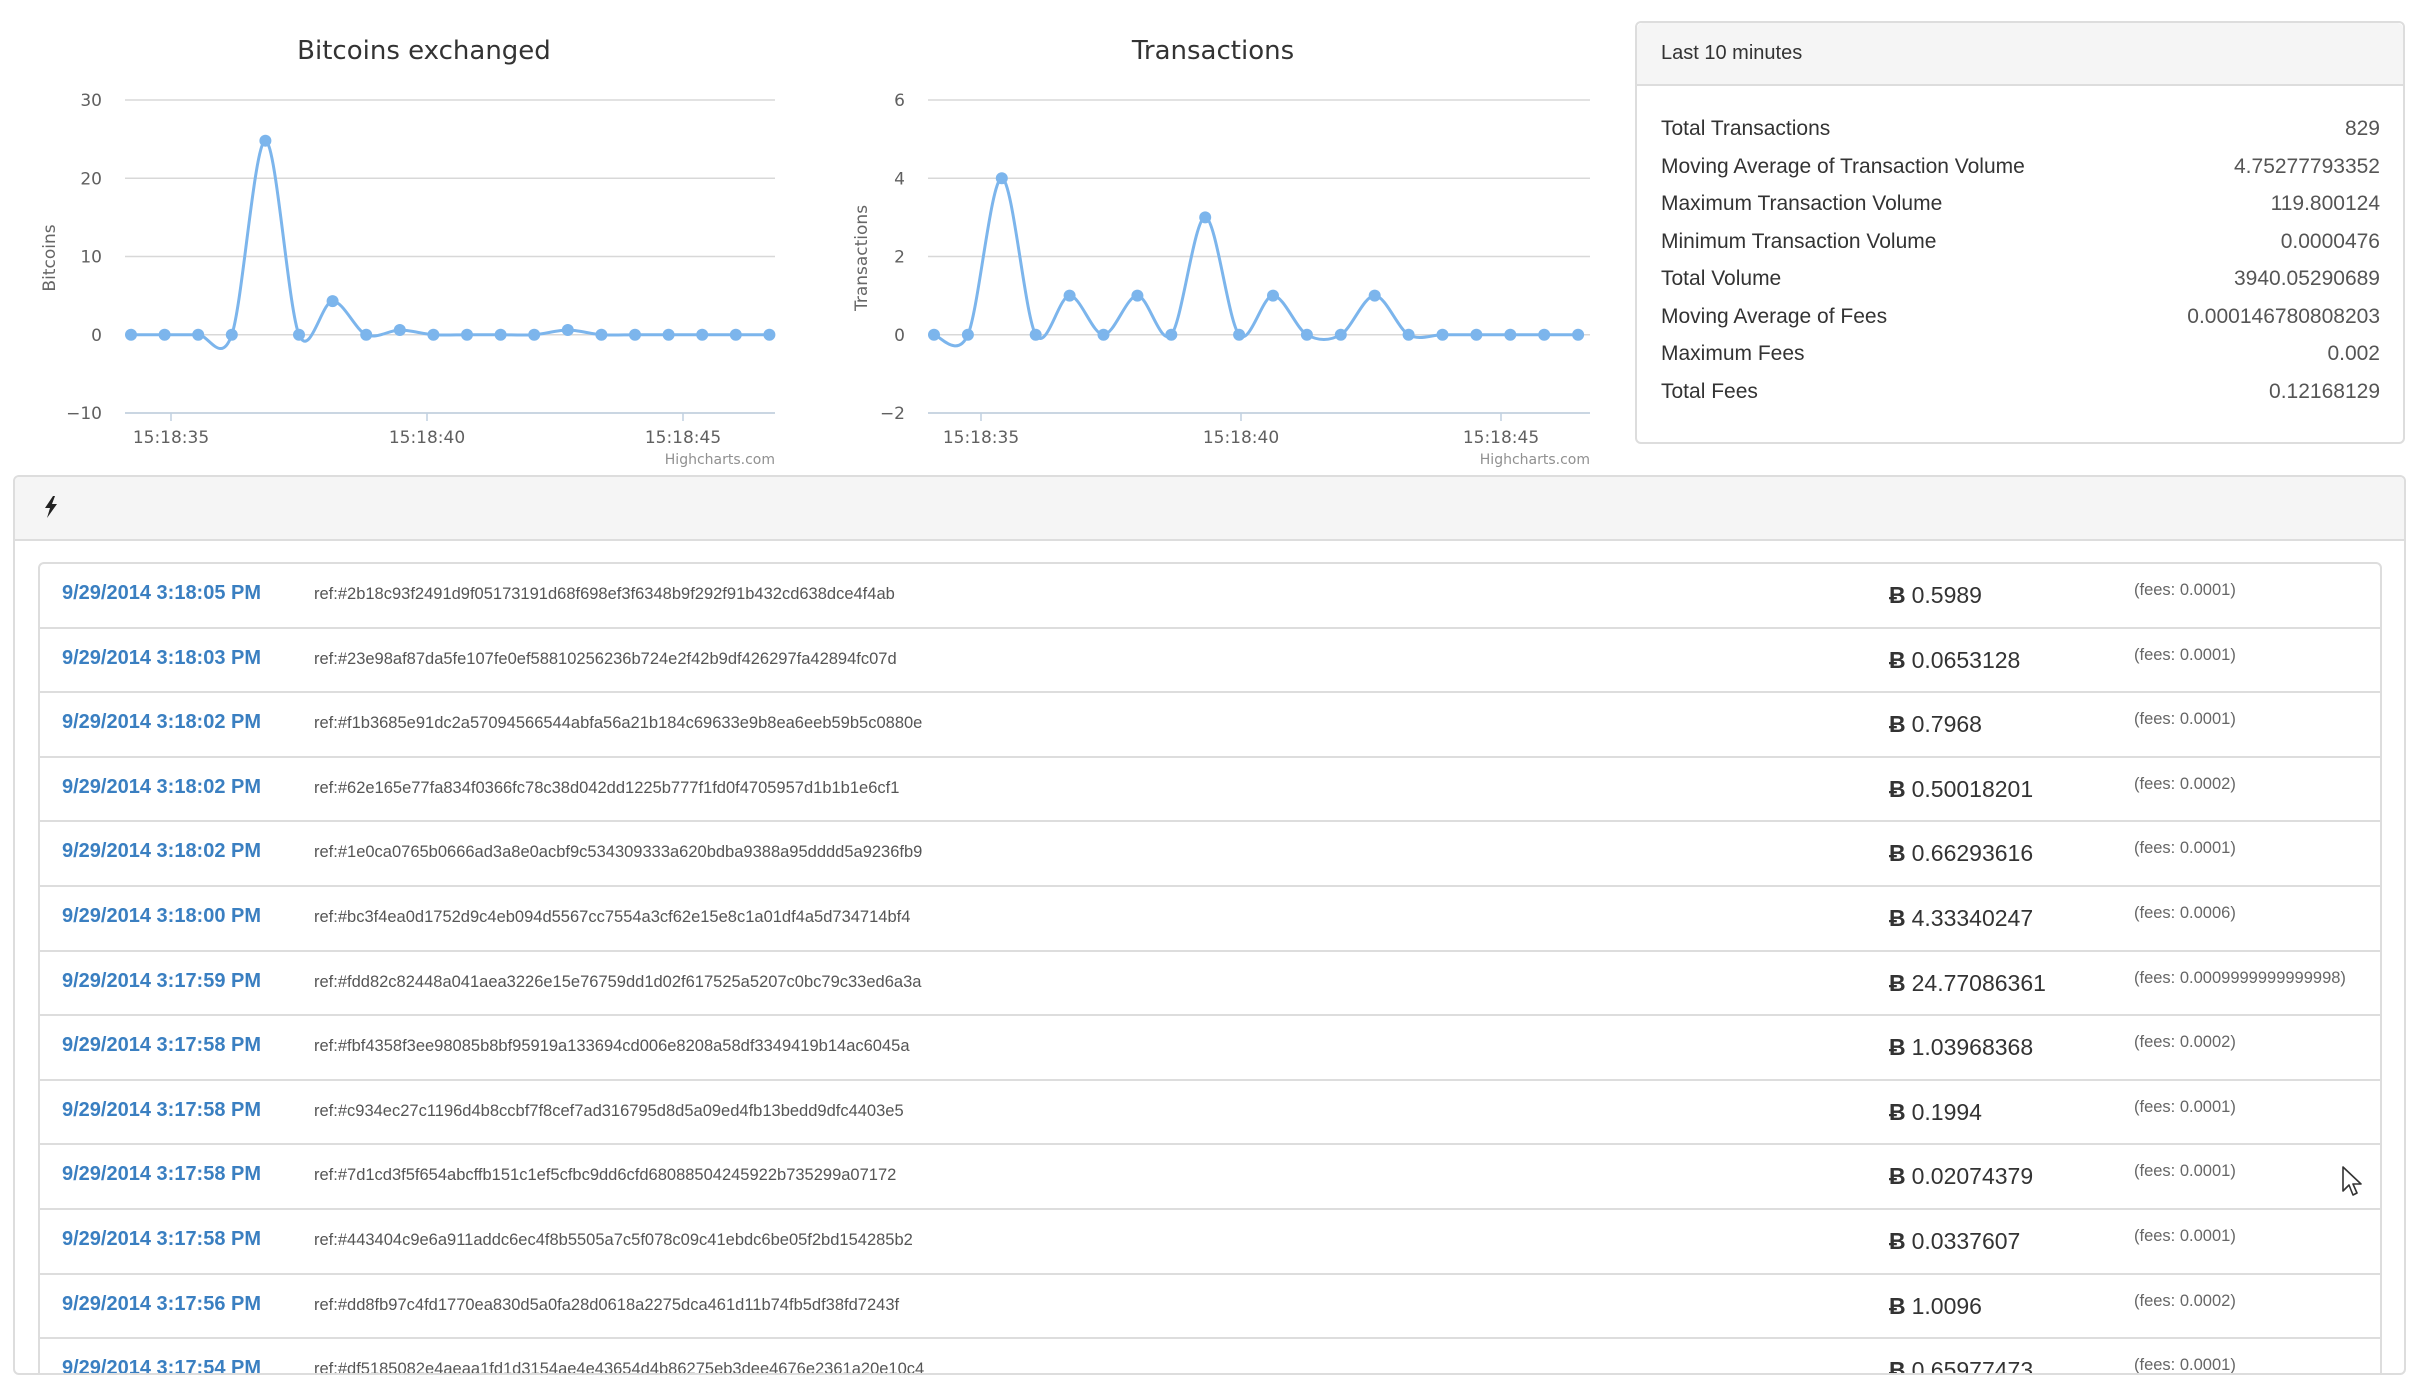 Image resolution: width=2419 pixels, height=1375 pixels. I want to click on transaction-amount: Ƀ 0.7968, so click(1935, 724).